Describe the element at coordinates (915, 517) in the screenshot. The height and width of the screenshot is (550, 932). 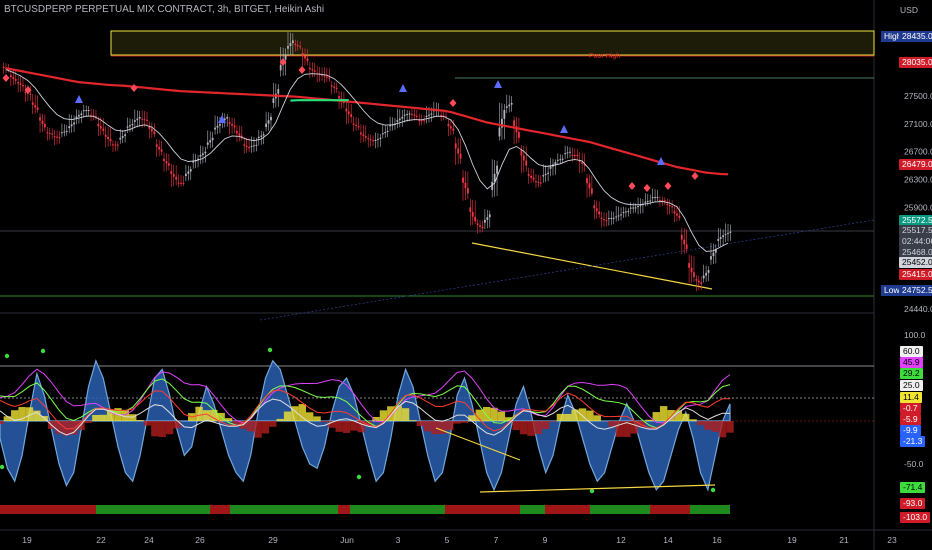
I see `osc-value-badge: -103.0` at that location.